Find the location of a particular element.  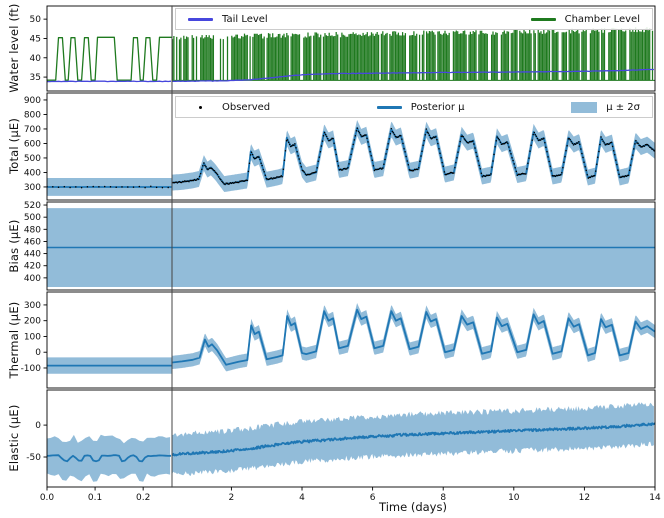

posterior-mu-line-swatch is located at coordinates (389, 107).